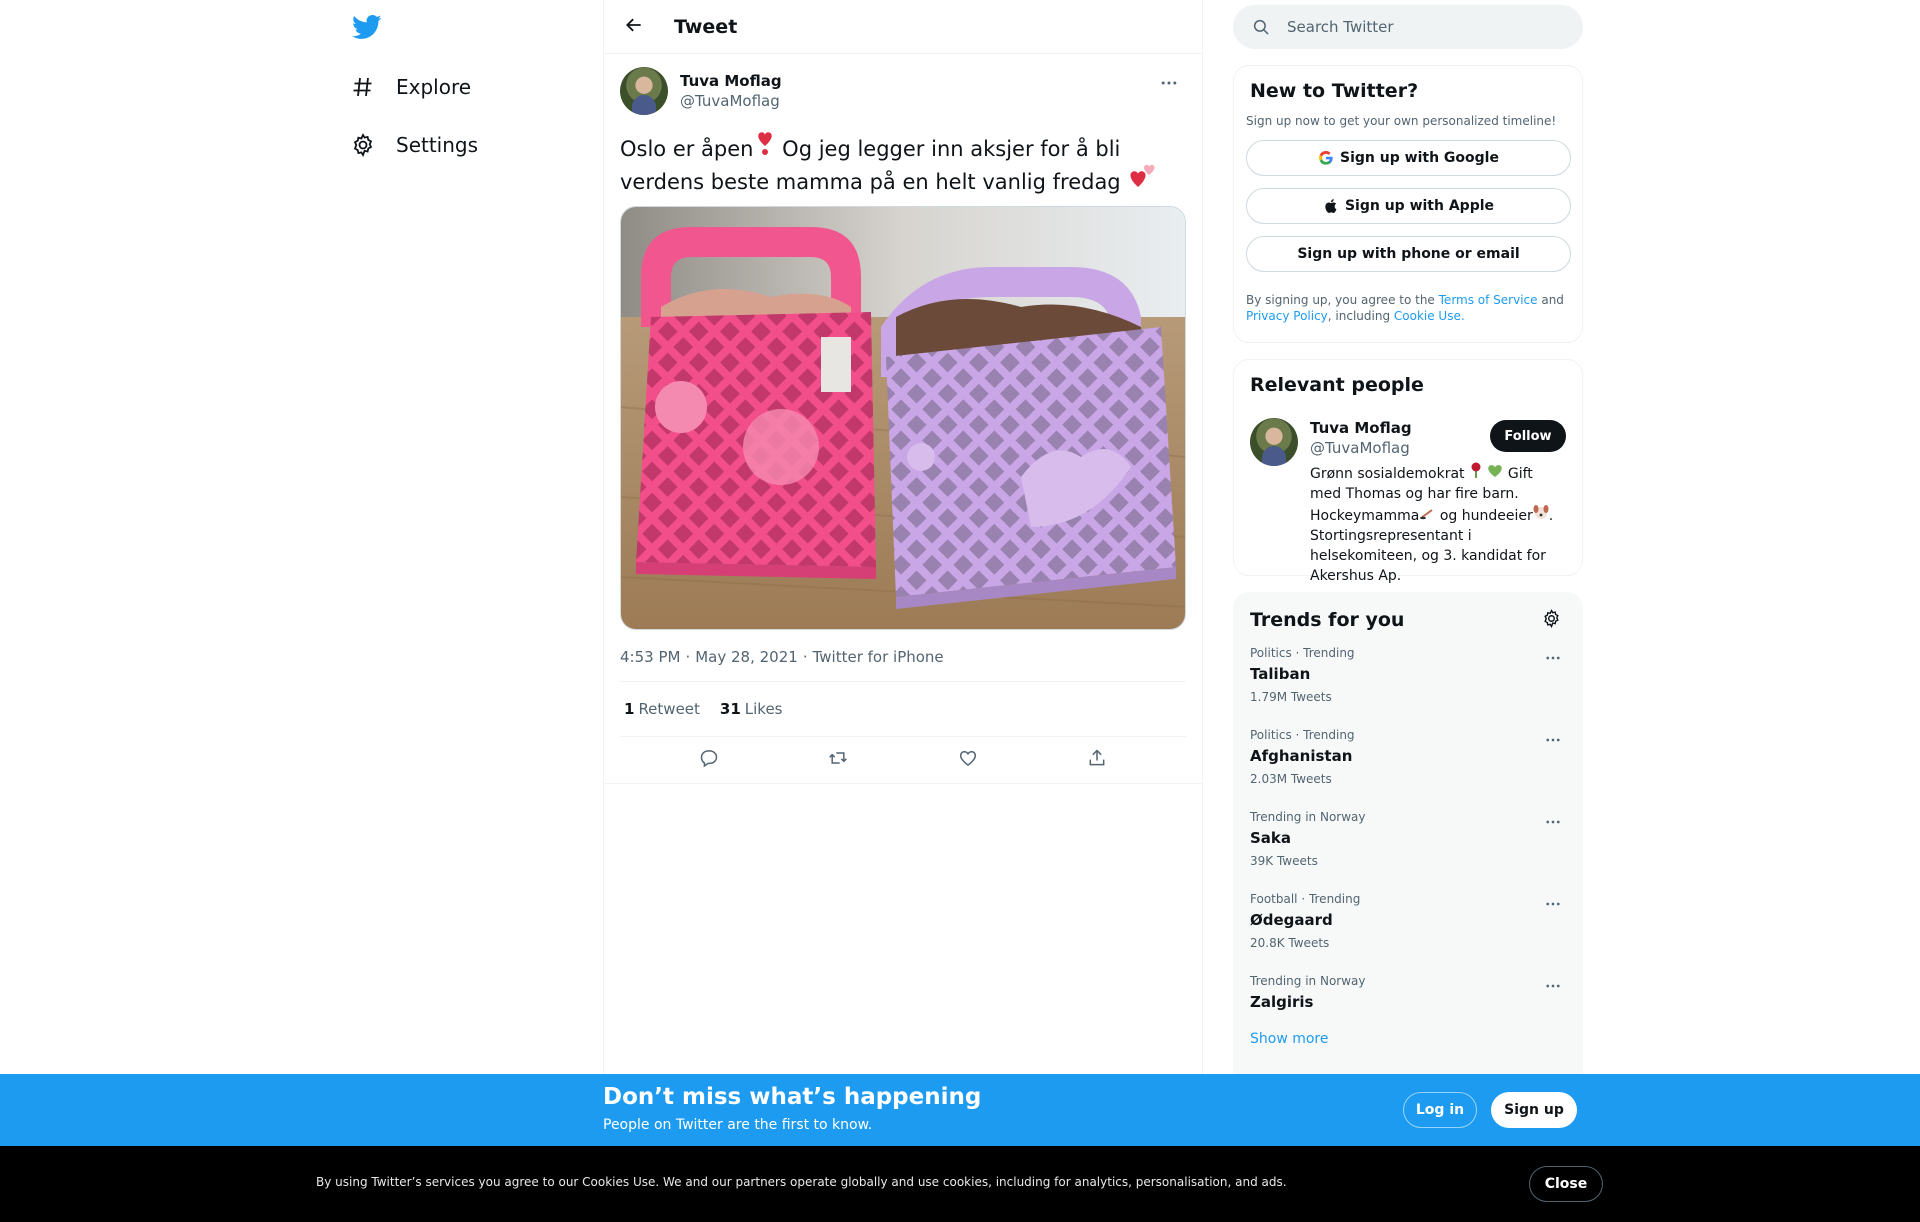  I want to click on tweet-more-button, so click(1169, 85).